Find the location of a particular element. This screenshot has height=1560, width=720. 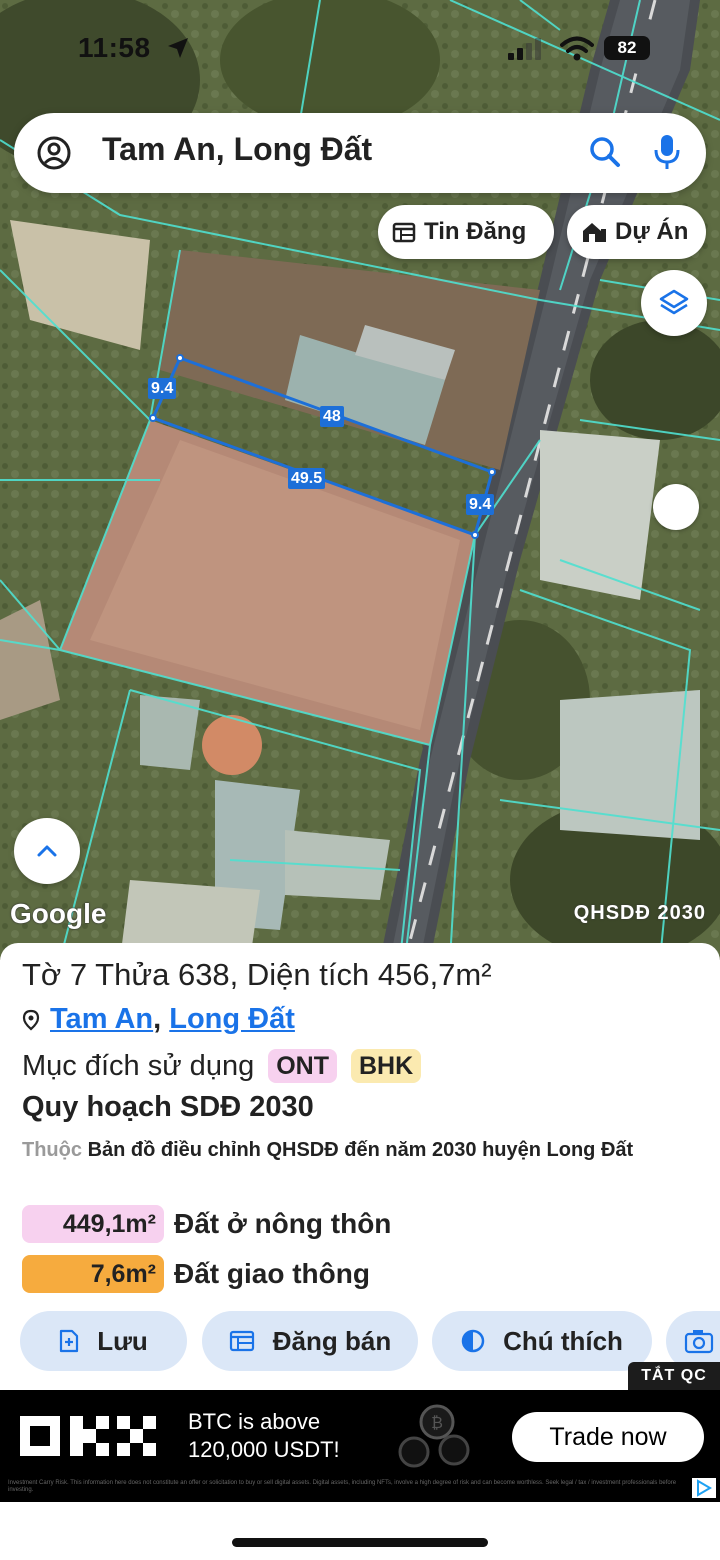

area-breakdown-row: 7,6m² Đất giao thông is located at coordinates (196, 1274).